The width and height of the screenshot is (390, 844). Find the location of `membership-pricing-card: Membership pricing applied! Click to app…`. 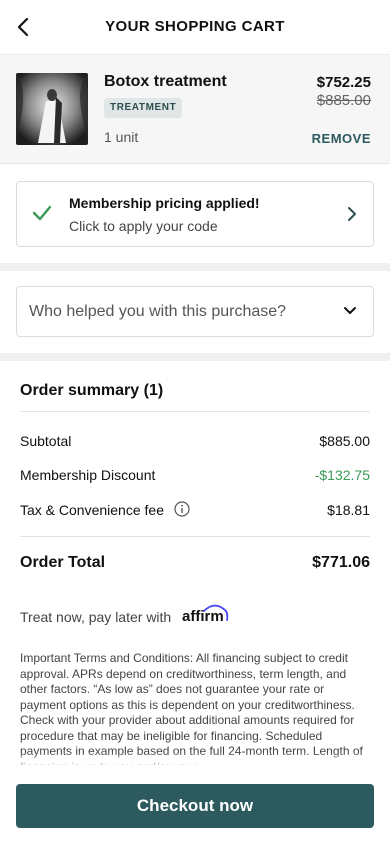

membership-pricing-card: Membership pricing applied! Click to app… is located at coordinates (195, 214).